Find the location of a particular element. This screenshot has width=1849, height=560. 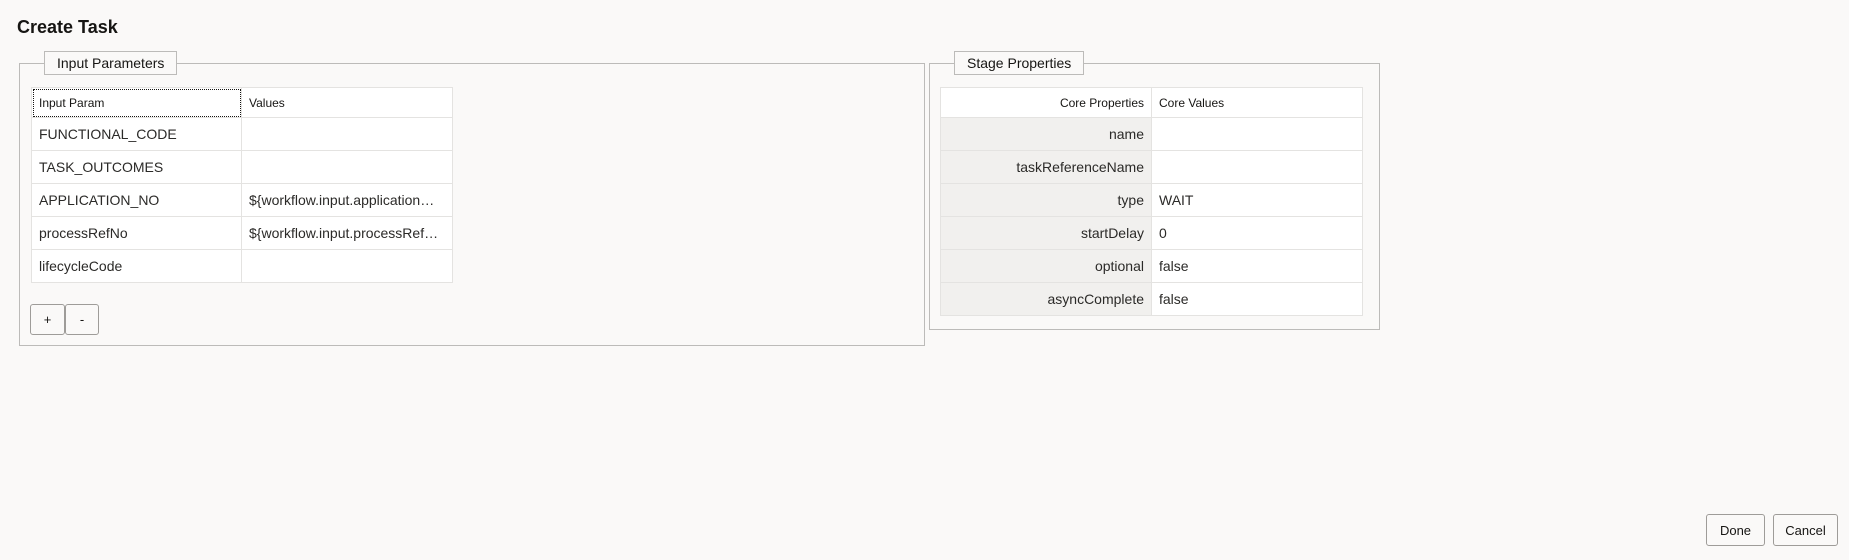

cancel-button: Cancel is located at coordinates (1805, 530).